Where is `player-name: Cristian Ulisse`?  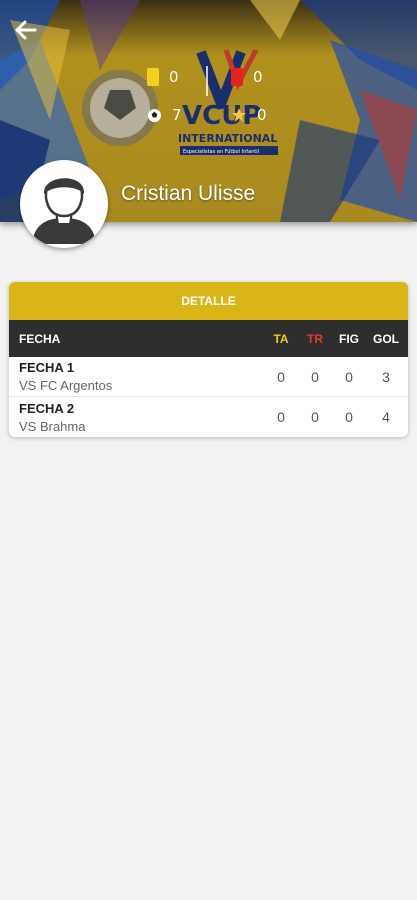 player-name: Cristian Ulisse is located at coordinates (188, 193).